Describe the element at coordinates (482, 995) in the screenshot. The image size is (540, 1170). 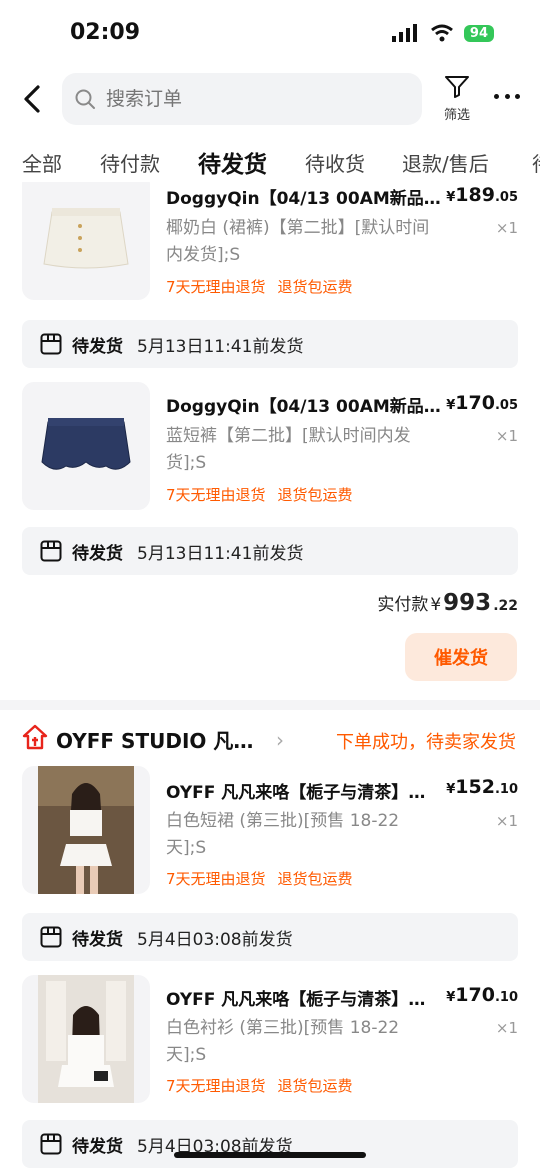
I see `product-price: ¥170.10` at that location.